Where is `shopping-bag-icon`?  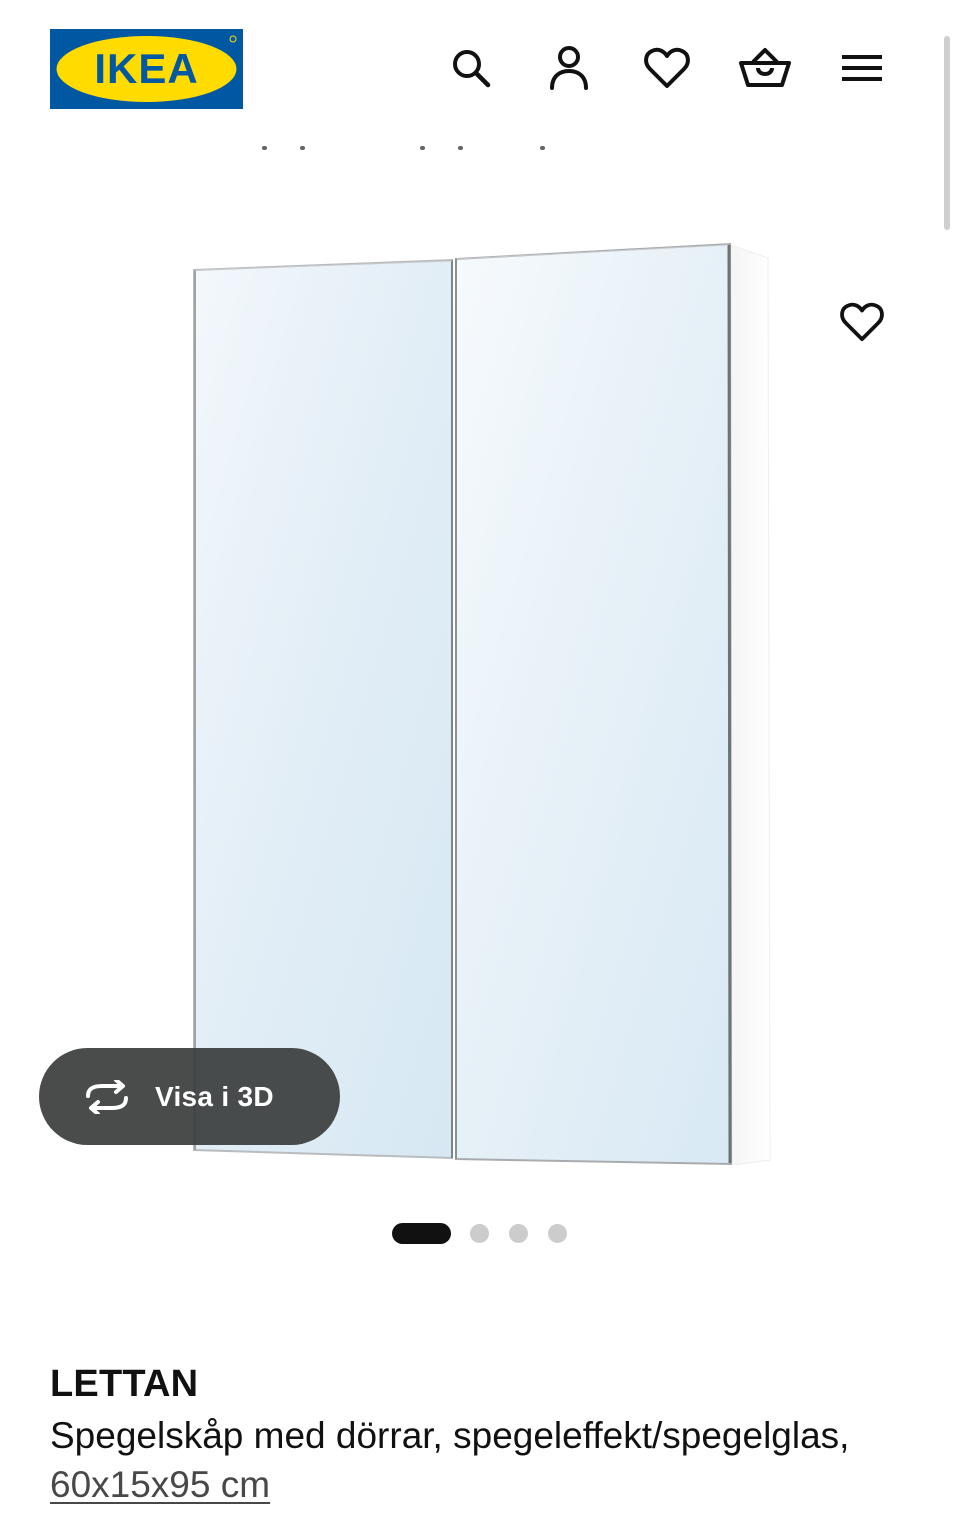 shopping-bag-icon is located at coordinates (765, 67).